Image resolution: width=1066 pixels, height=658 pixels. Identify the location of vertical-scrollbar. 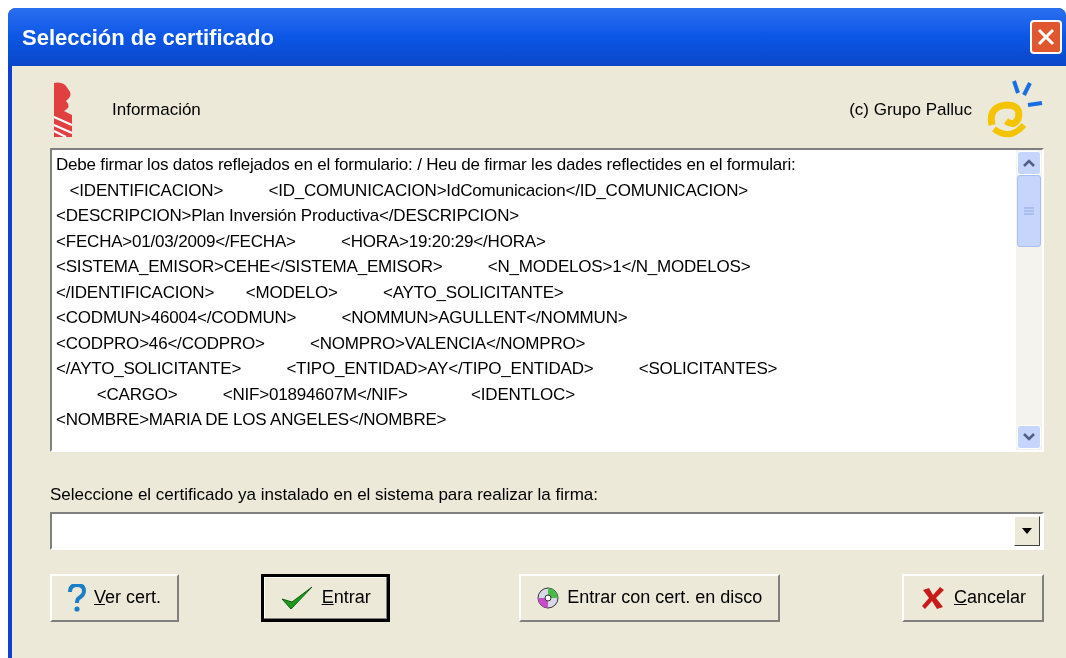
(1029, 300).